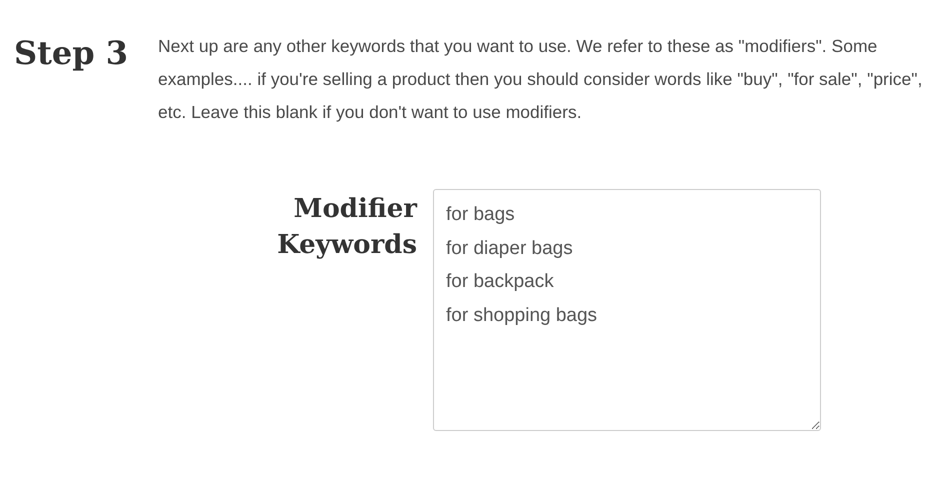 The width and height of the screenshot is (941, 497). I want to click on field-label: Modifier Keywords, so click(346, 227).